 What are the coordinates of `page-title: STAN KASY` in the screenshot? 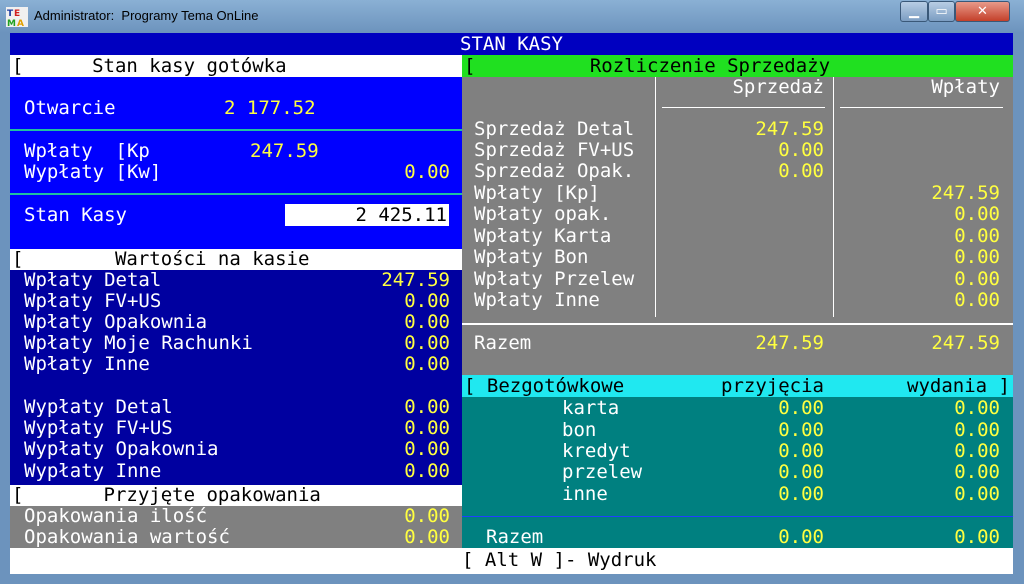 It's located at (511, 44).